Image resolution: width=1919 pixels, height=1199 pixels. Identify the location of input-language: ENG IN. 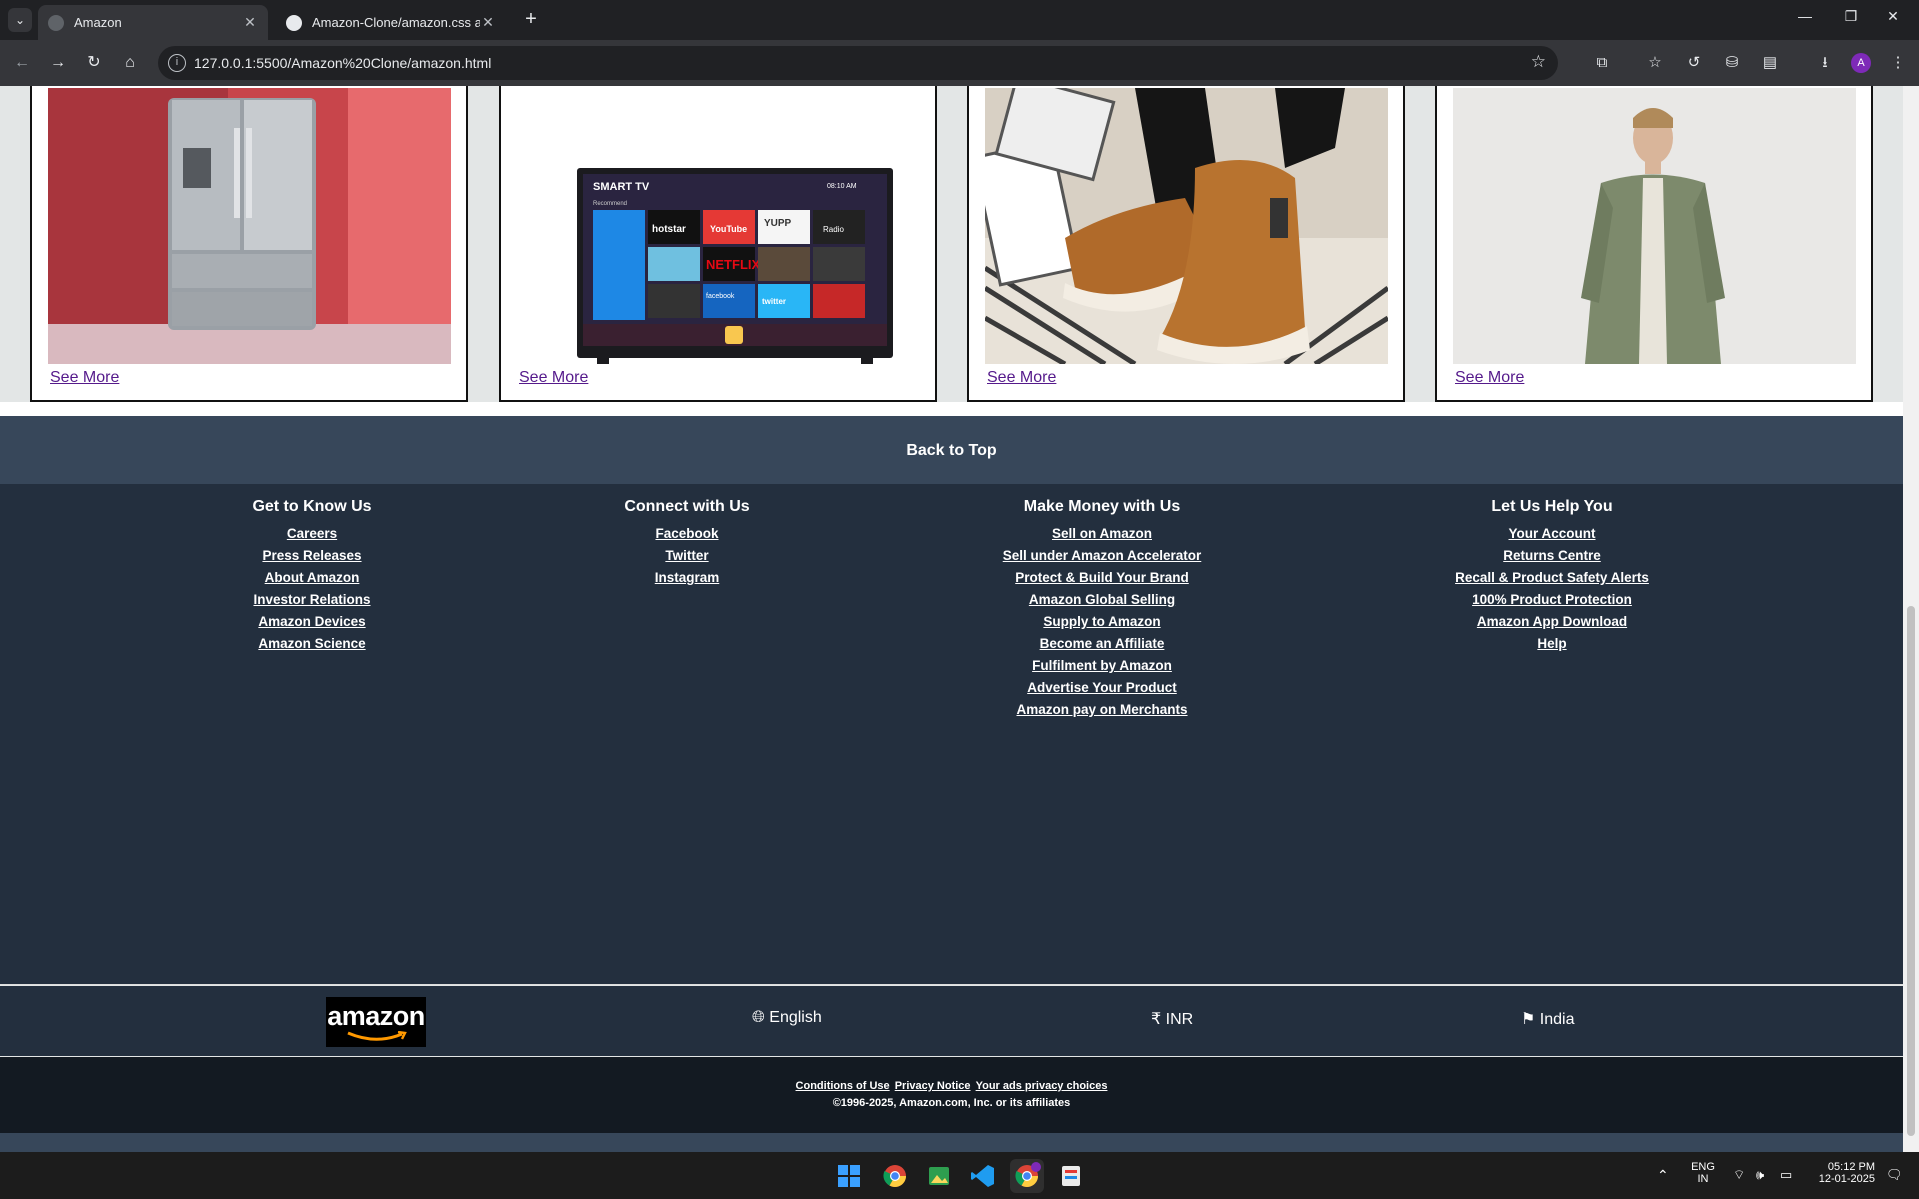
(1703, 1173).